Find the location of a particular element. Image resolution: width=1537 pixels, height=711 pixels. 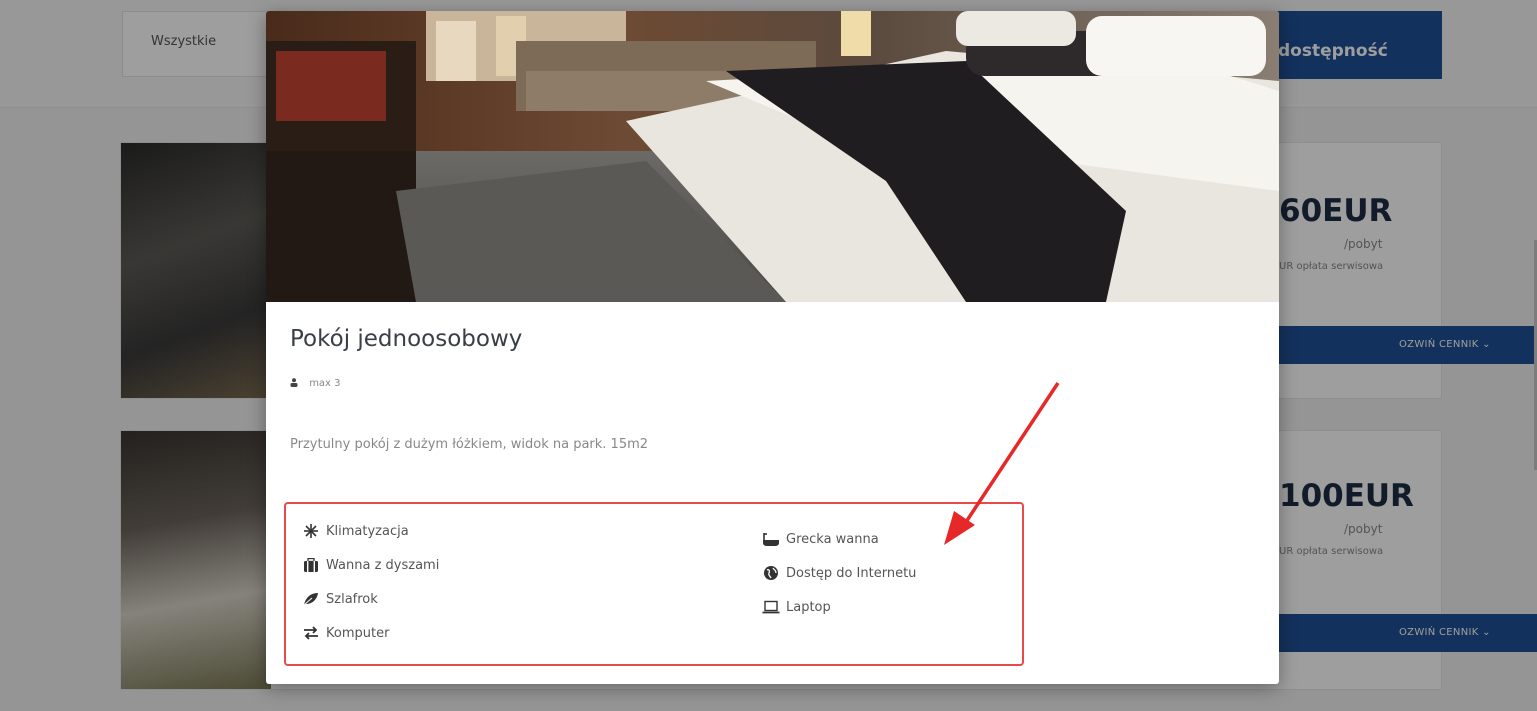

max-guests: max 3 is located at coordinates (315, 383).